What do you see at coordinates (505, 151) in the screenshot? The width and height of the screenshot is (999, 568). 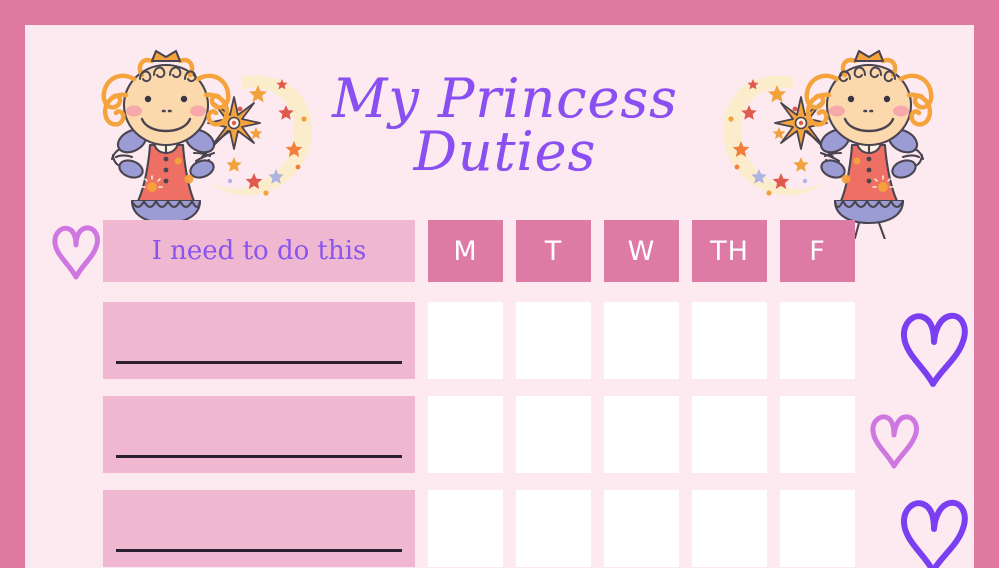 I see `page-title-line-2: Duties` at bounding box center [505, 151].